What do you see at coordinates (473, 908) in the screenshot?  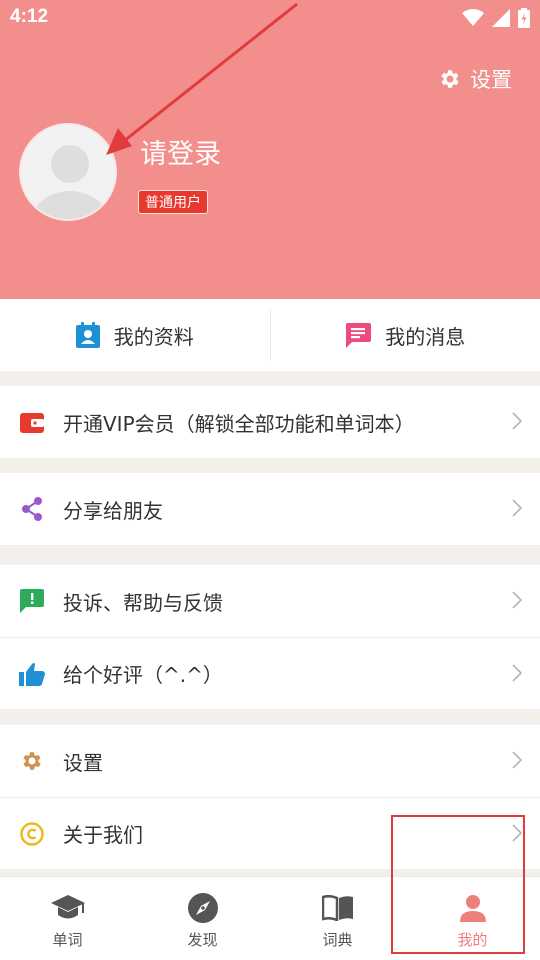 I see `person-icon` at bounding box center [473, 908].